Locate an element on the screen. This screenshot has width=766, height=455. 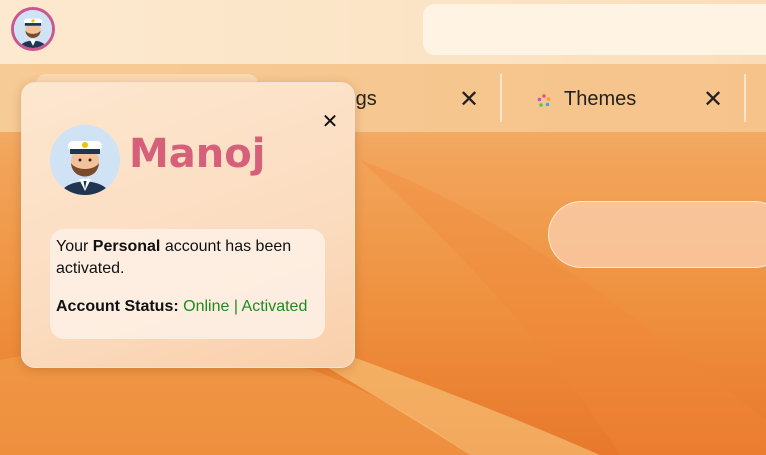
decorative-pill is located at coordinates (657, 234).